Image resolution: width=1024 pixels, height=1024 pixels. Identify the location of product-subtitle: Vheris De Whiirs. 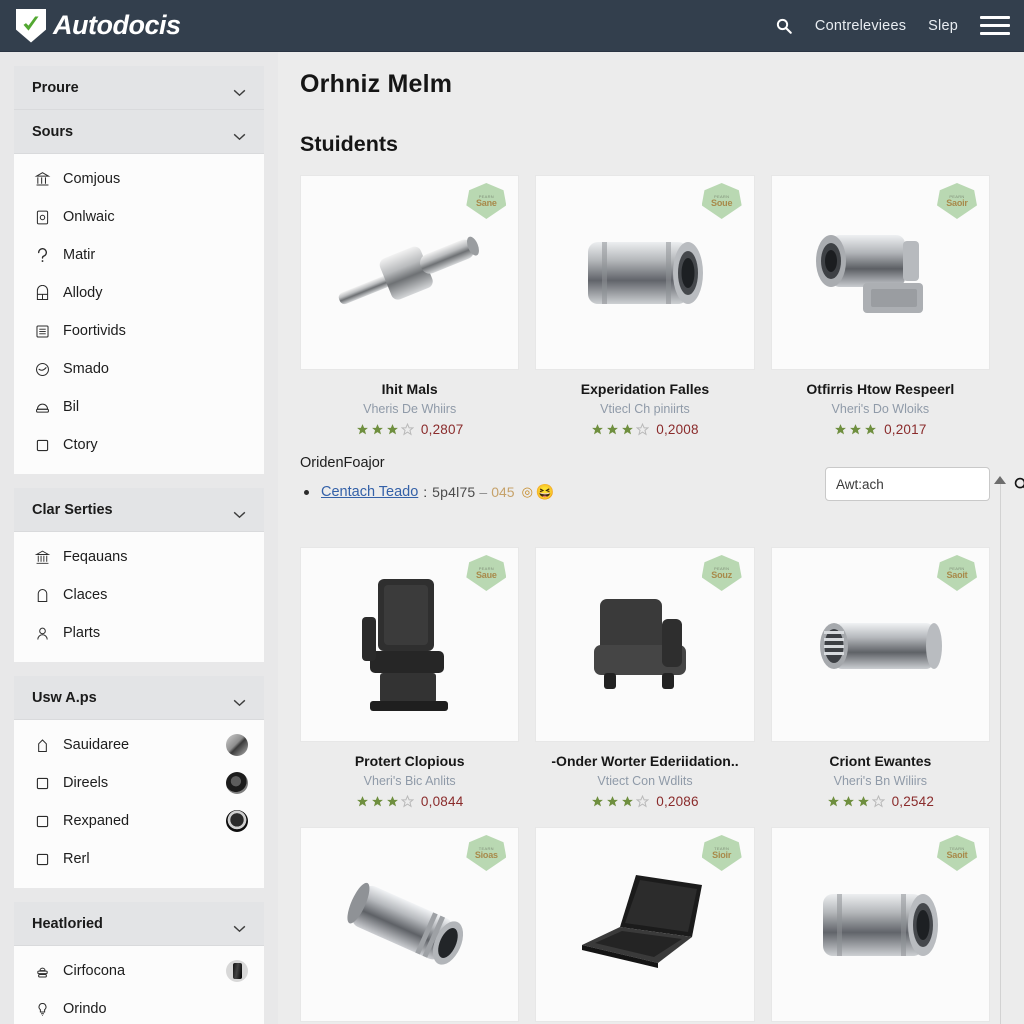
(410, 409).